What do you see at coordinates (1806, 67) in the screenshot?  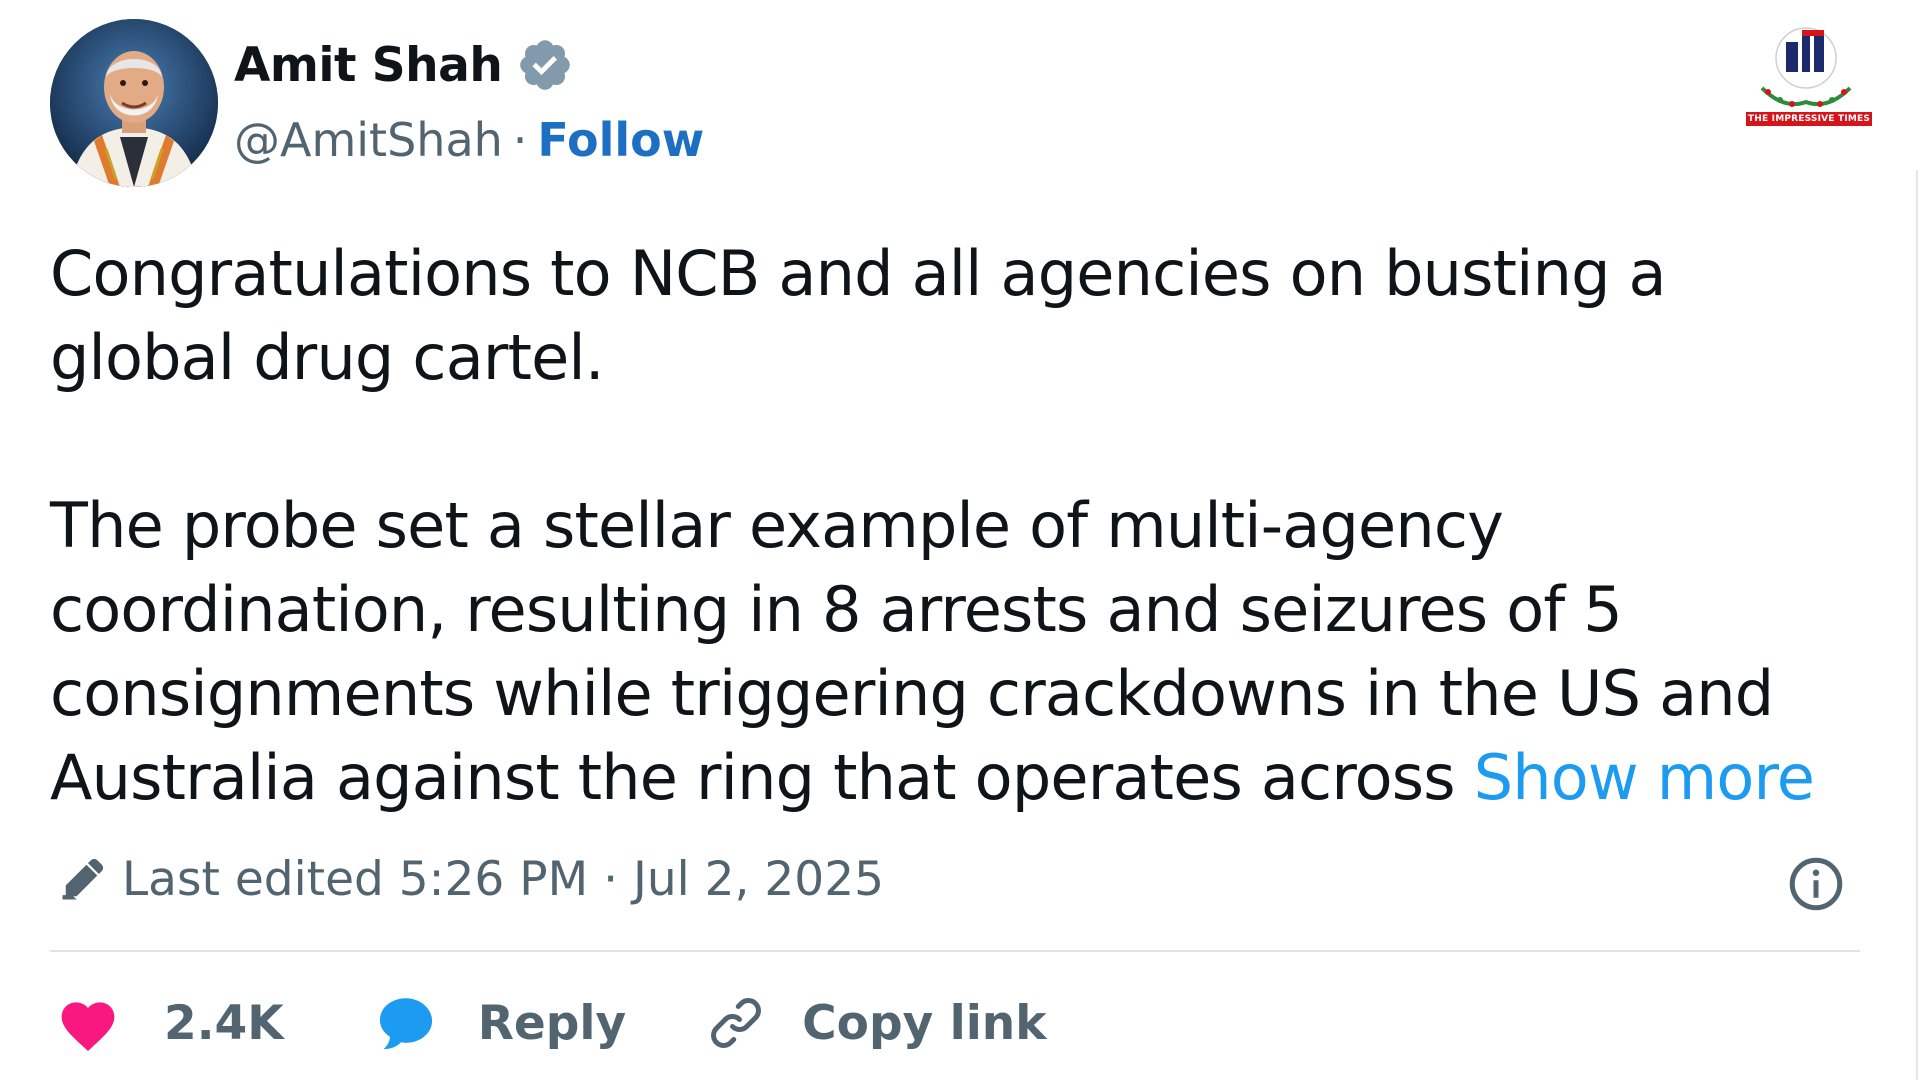 I see `brand-emblem-icon` at bounding box center [1806, 67].